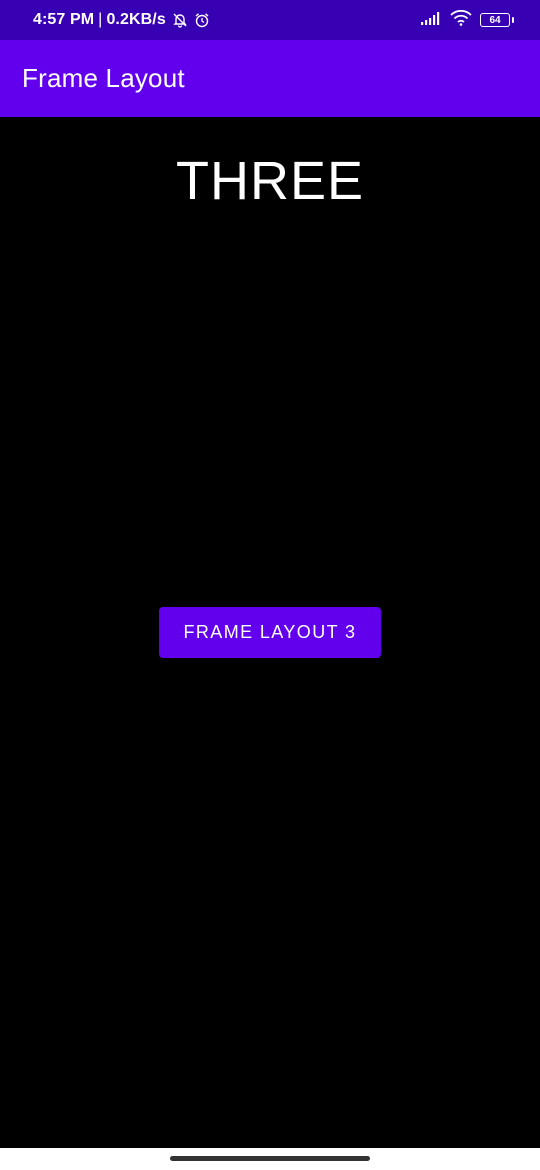 The image size is (540, 1170). I want to click on status-right: 64, so click(467, 20).